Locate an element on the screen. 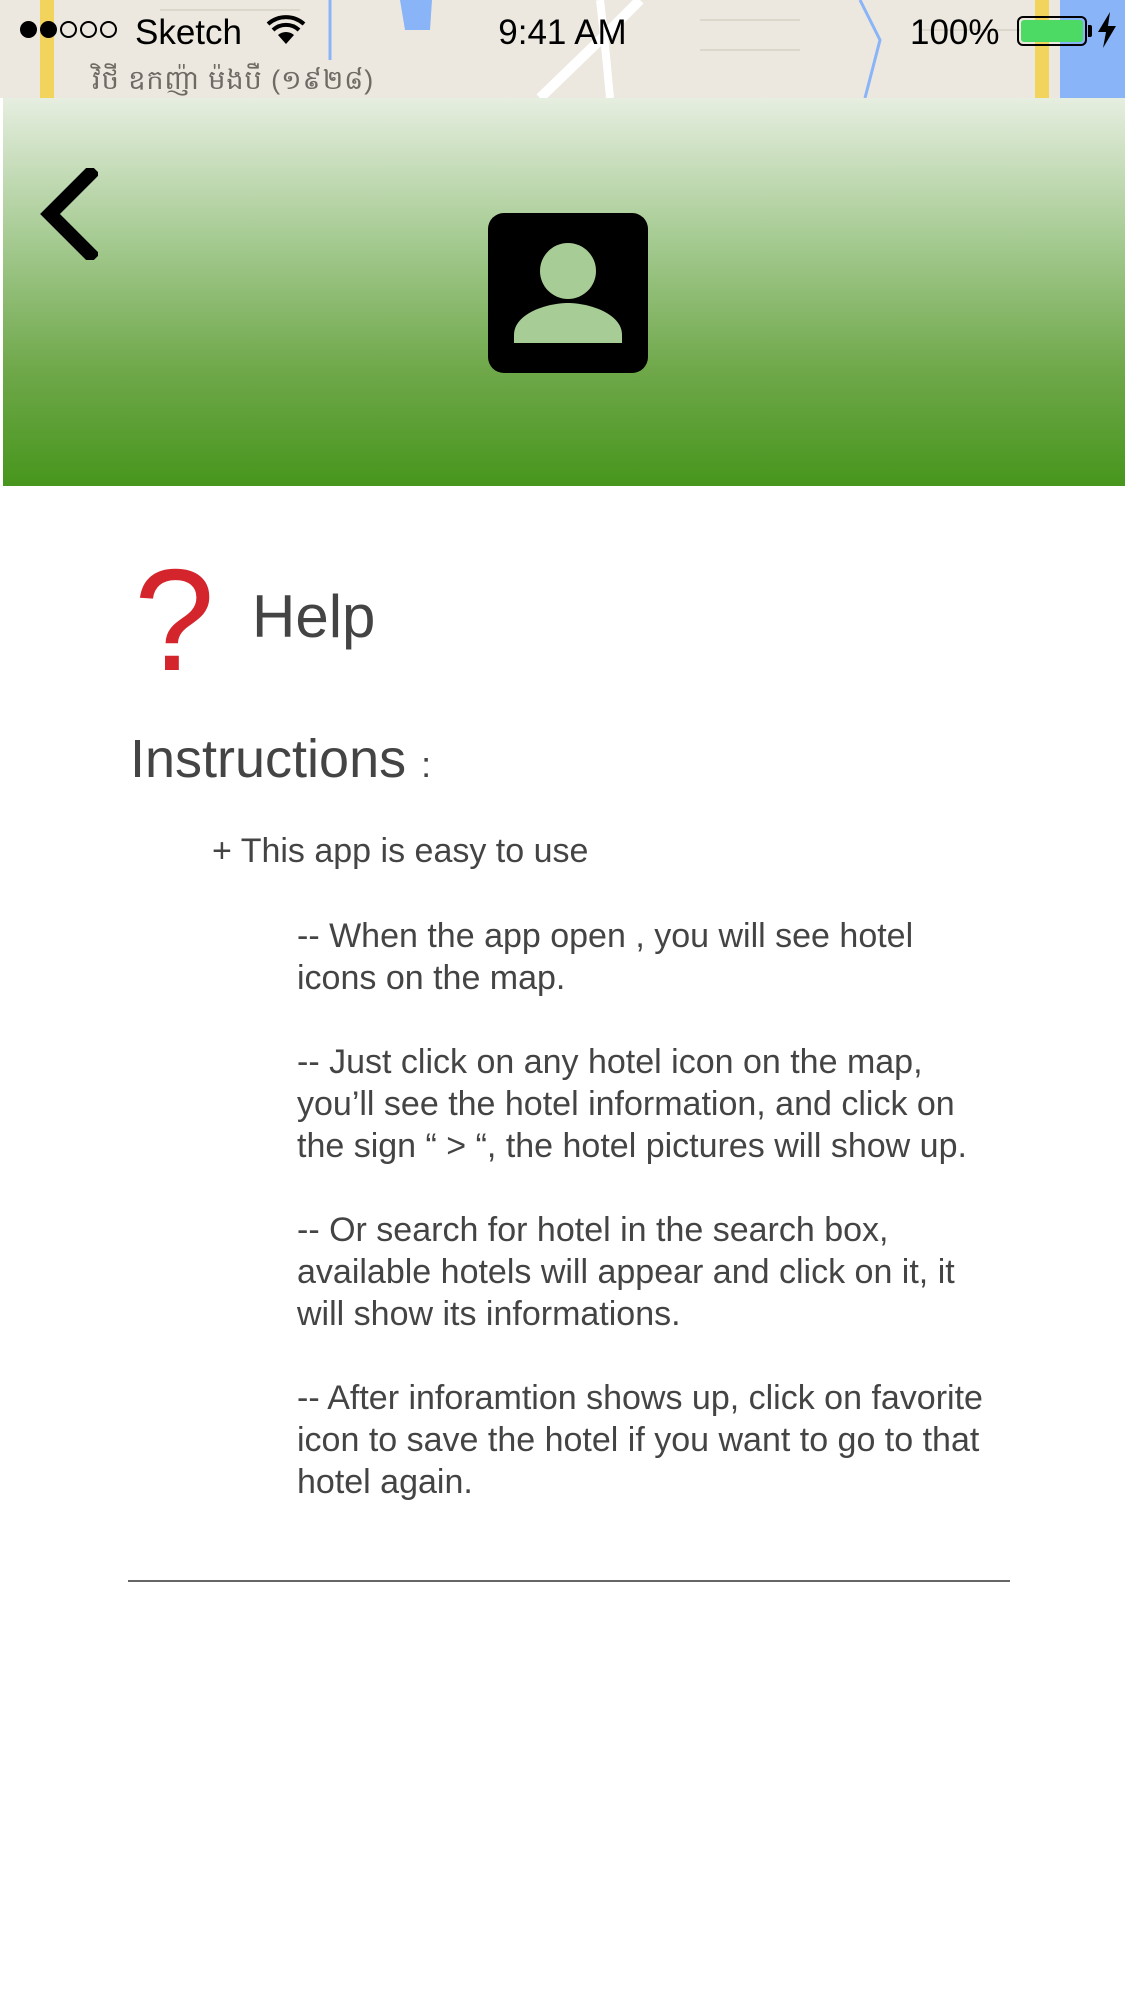  charging-bolt-icon is located at coordinates (1107, 34).